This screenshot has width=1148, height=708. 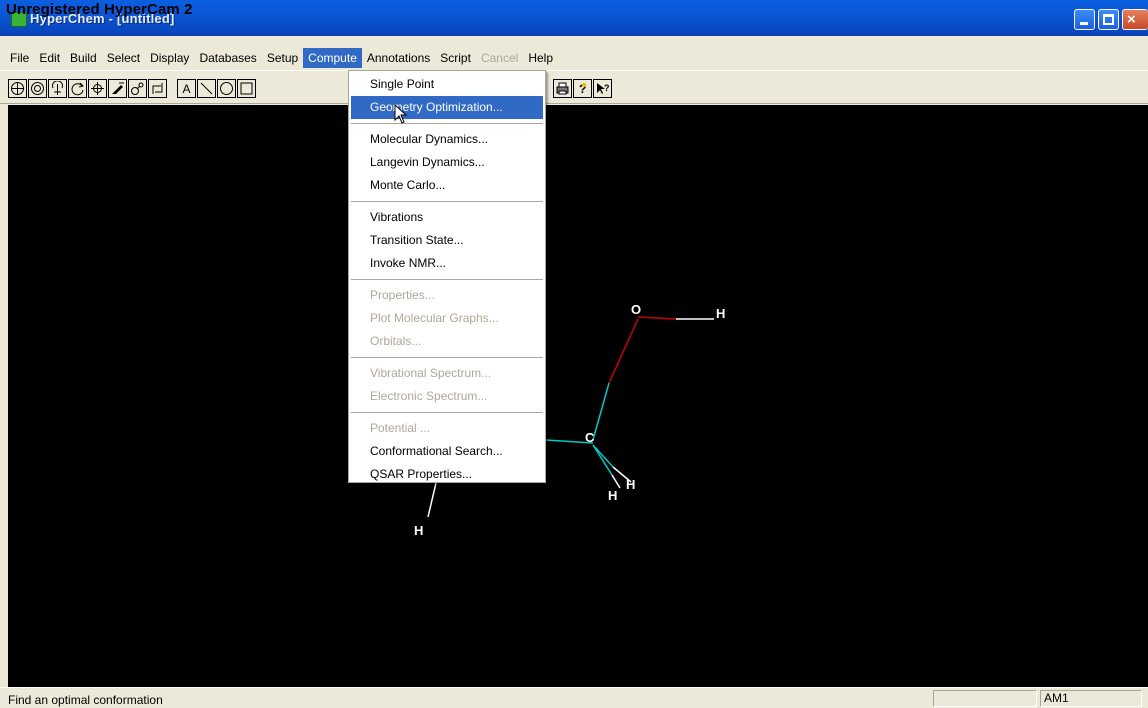 What do you see at coordinates (612, 495) in the screenshot?
I see `atom-hydrogen-3: H` at bounding box center [612, 495].